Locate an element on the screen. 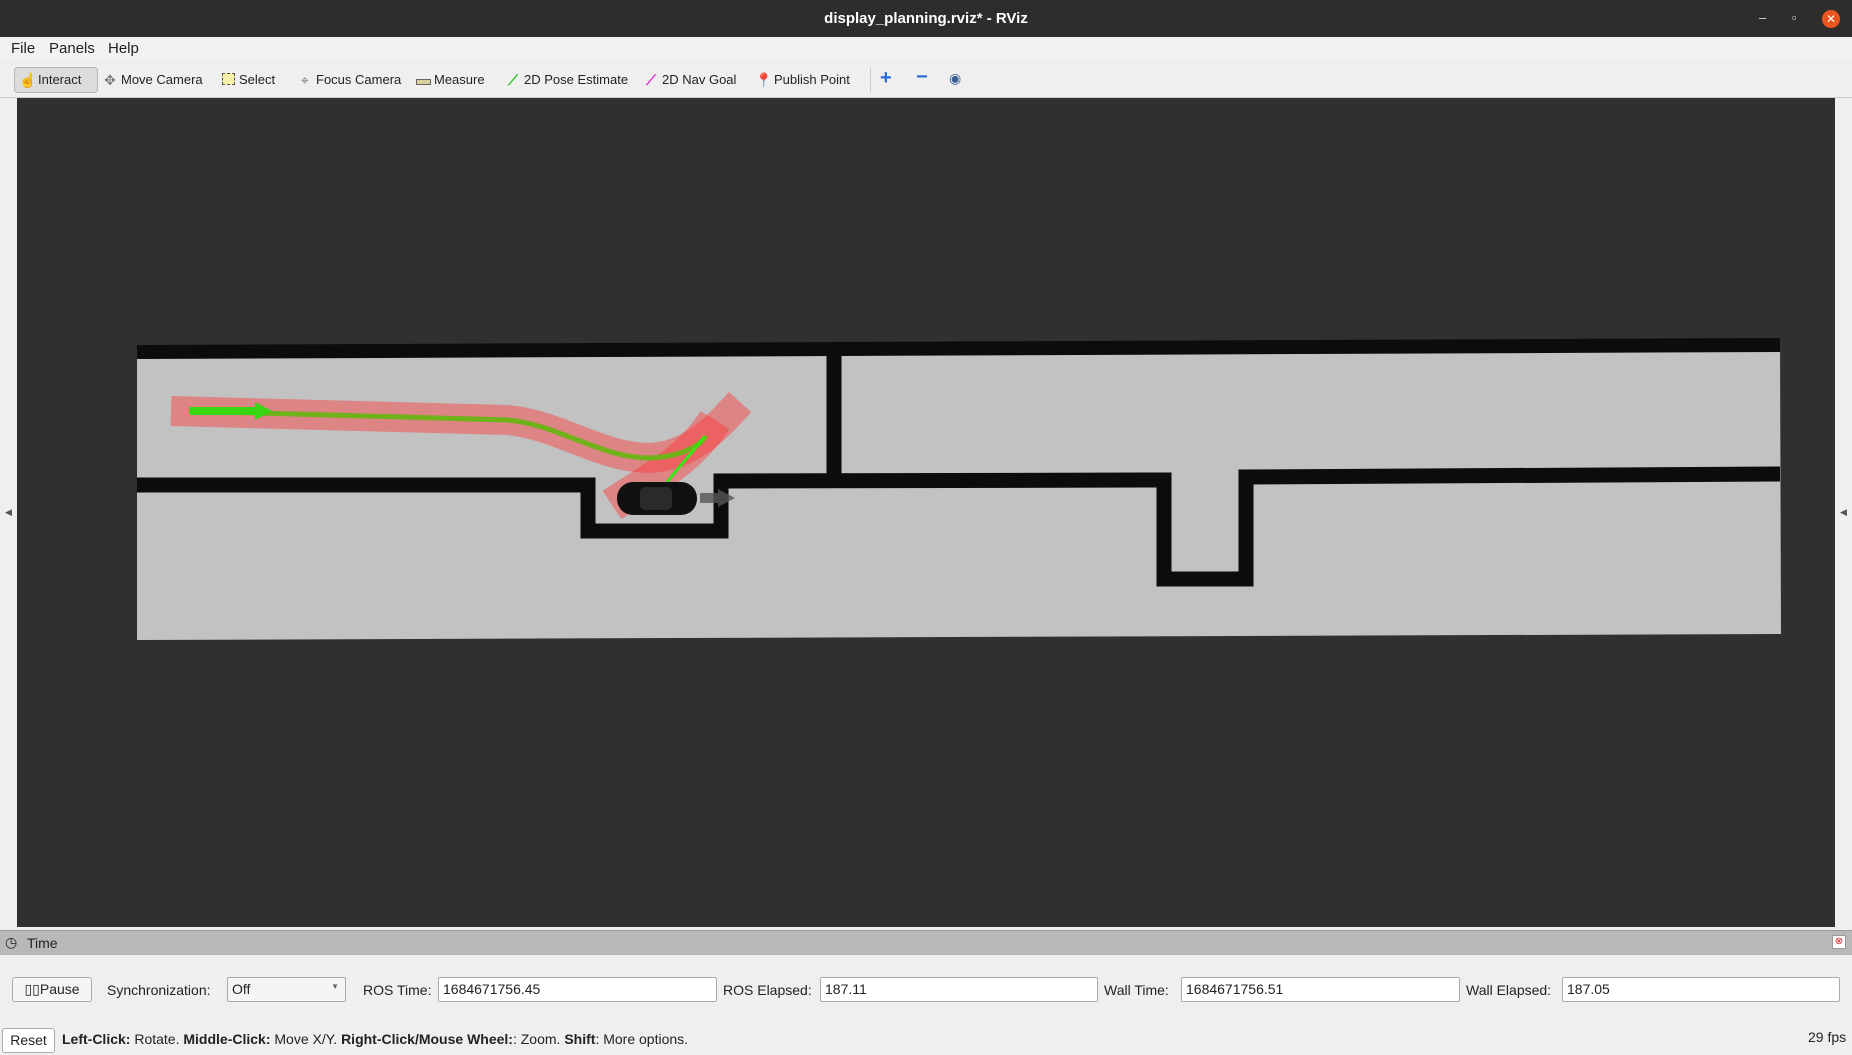 The height and width of the screenshot is (1055, 1852). plus-icon: + is located at coordinates (886, 78).